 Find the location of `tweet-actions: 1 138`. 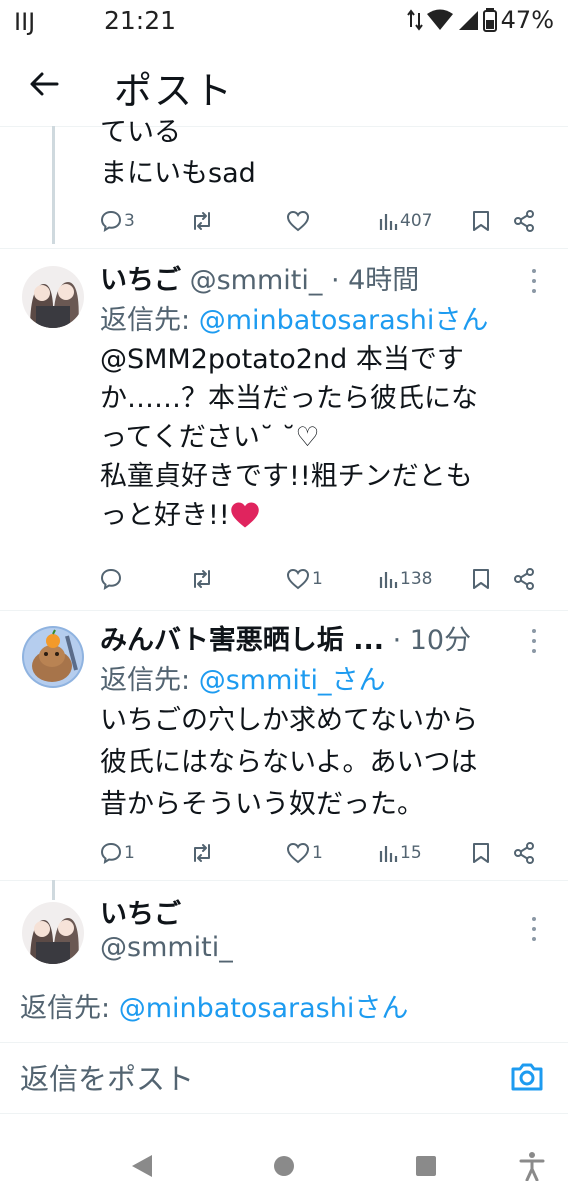

tweet-actions: 1 138 is located at coordinates (320, 579).